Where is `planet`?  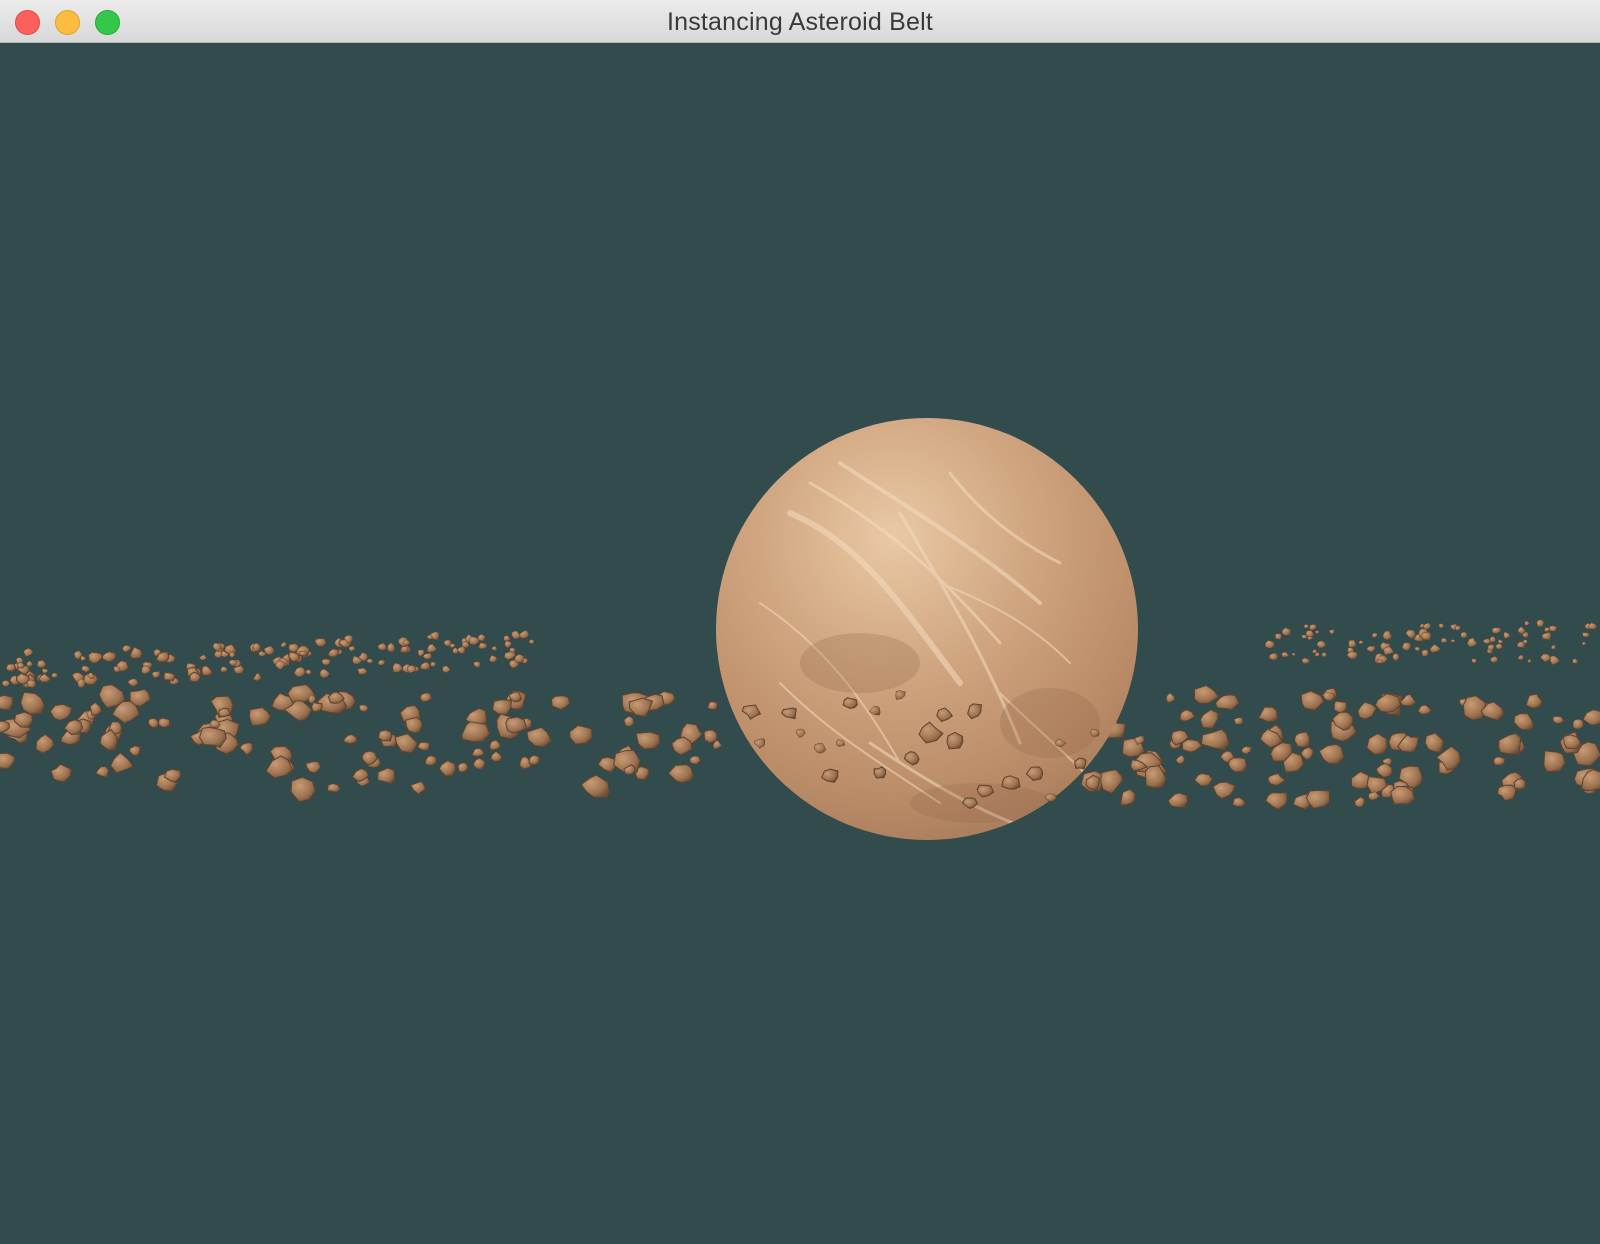 planet is located at coordinates (927, 629).